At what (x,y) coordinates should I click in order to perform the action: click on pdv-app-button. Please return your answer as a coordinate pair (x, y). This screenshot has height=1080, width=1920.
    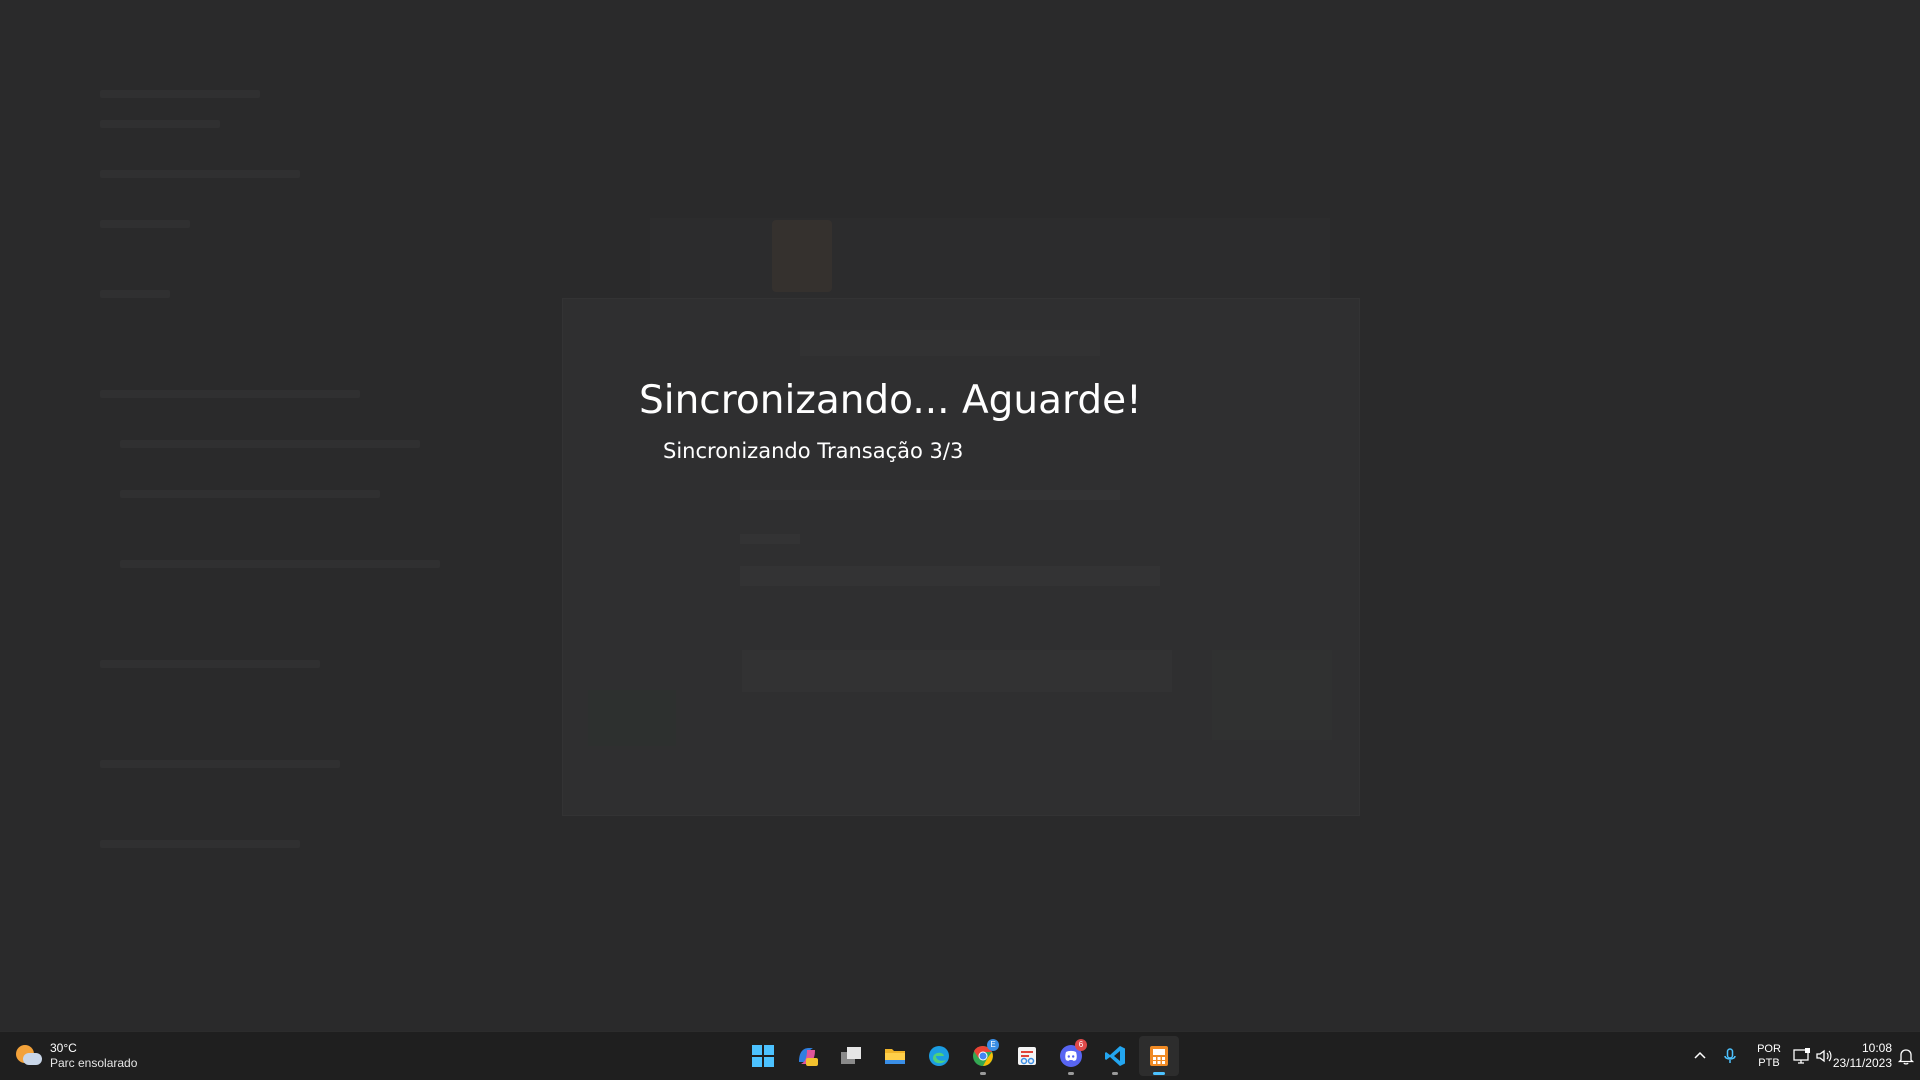
    Looking at the image, I should click on (1159, 1056).